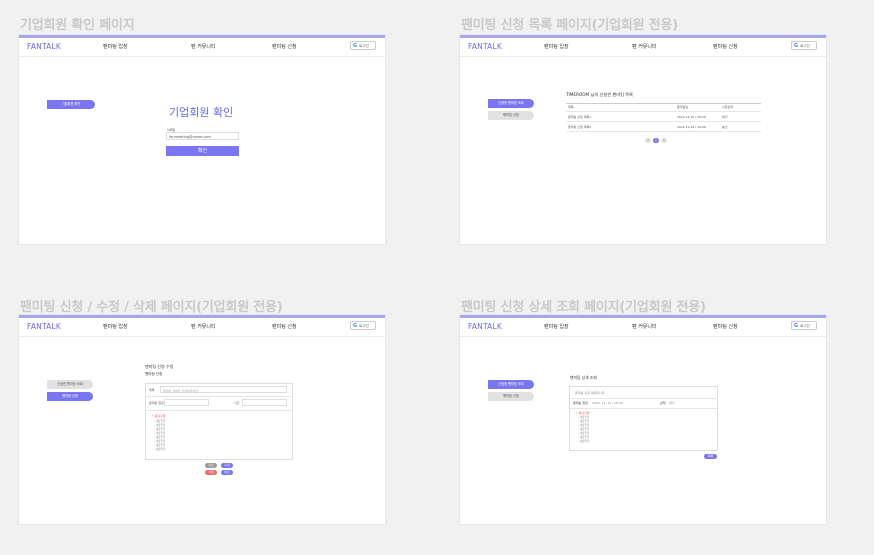  What do you see at coordinates (227, 465) in the screenshot?
I see `edit-button: 수정` at bounding box center [227, 465].